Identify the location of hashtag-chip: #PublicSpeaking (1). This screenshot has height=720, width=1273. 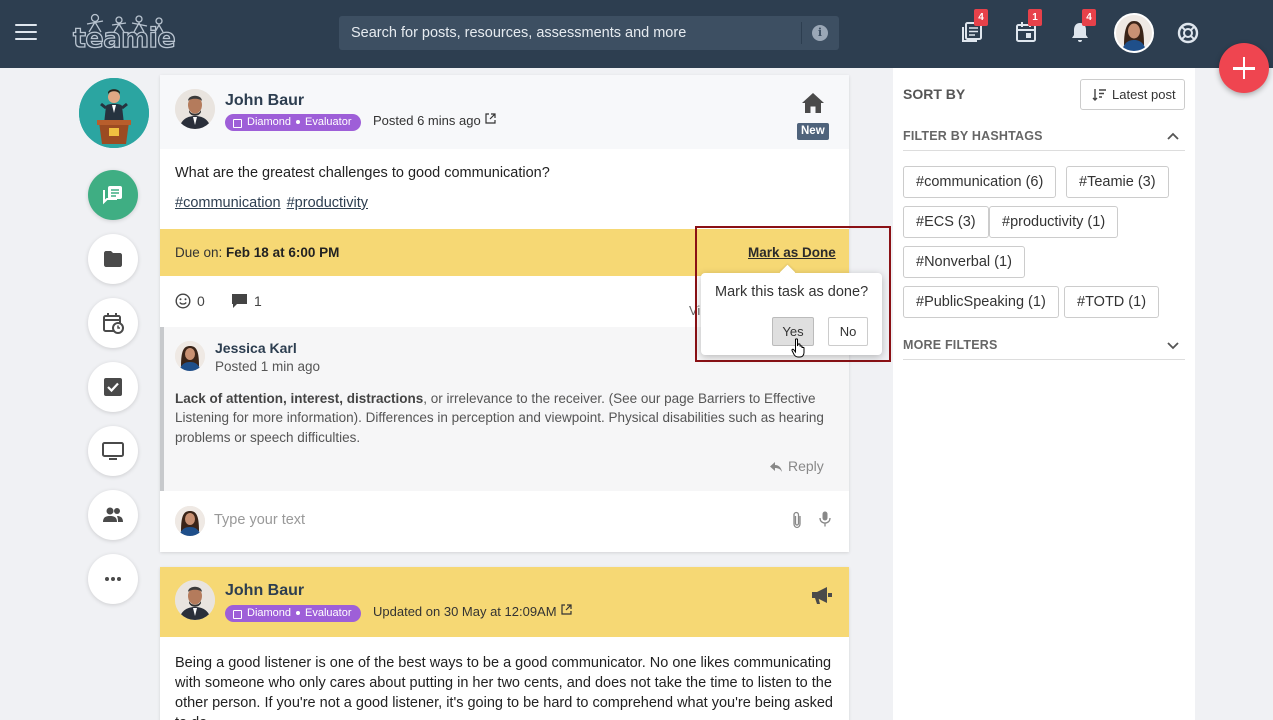
(981, 302).